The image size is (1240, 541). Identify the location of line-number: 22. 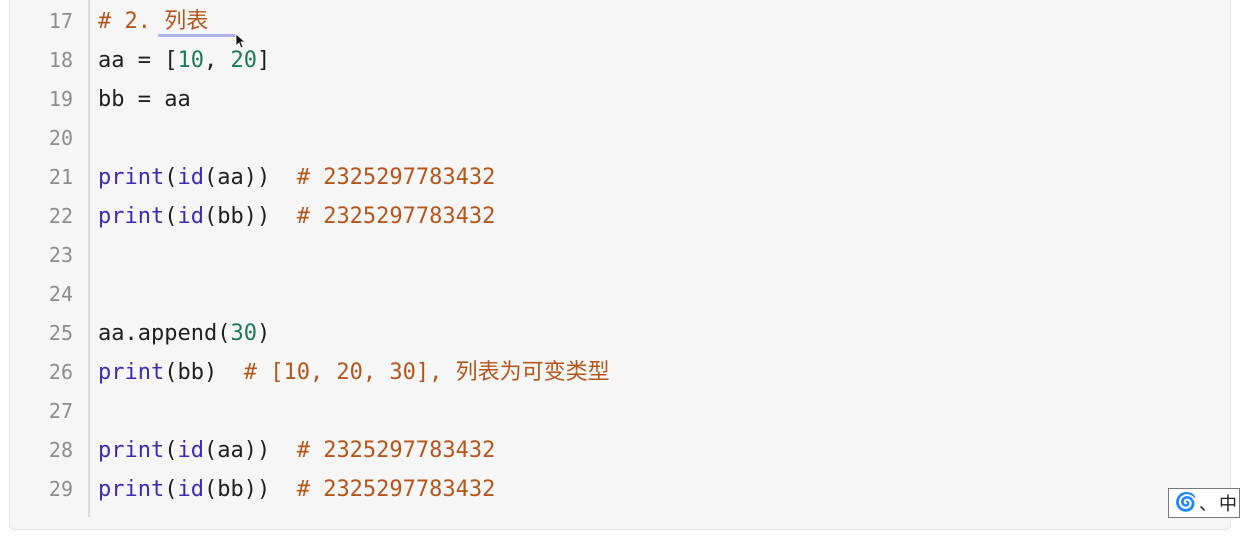
(60, 216).